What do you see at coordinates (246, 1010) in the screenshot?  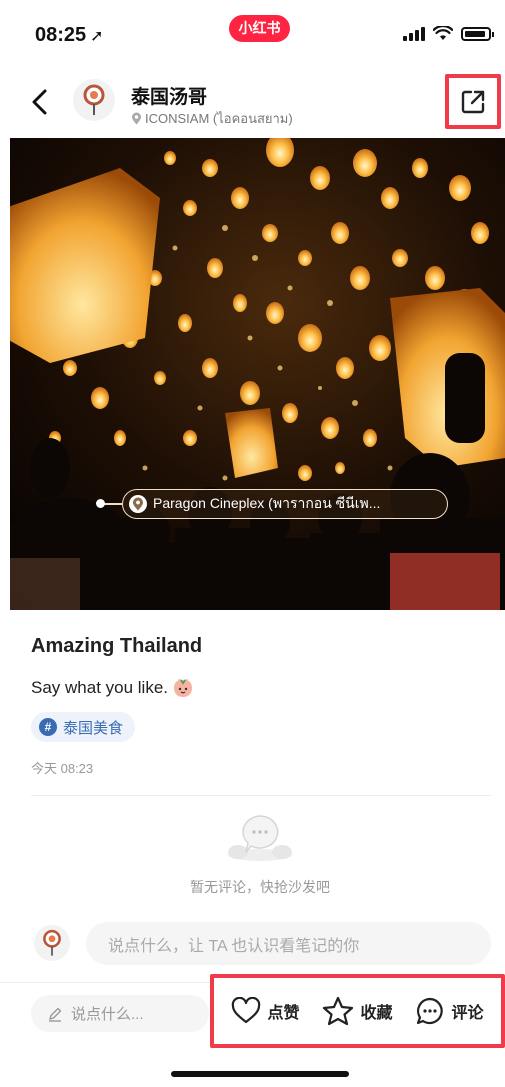 I see `heart-icon` at bounding box center [246, 1010].